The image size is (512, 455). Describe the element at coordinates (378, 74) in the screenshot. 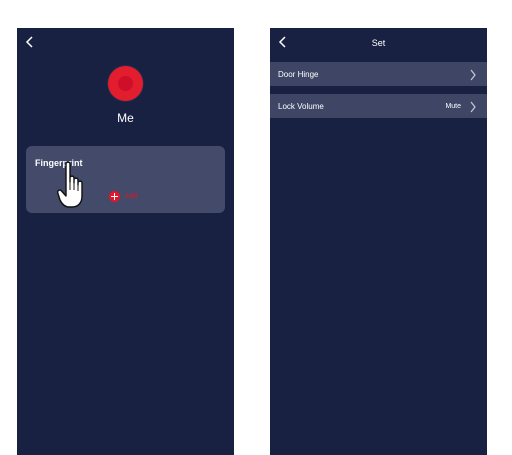

I see `settings-row-door-hinge: Door Hinge` at that location.